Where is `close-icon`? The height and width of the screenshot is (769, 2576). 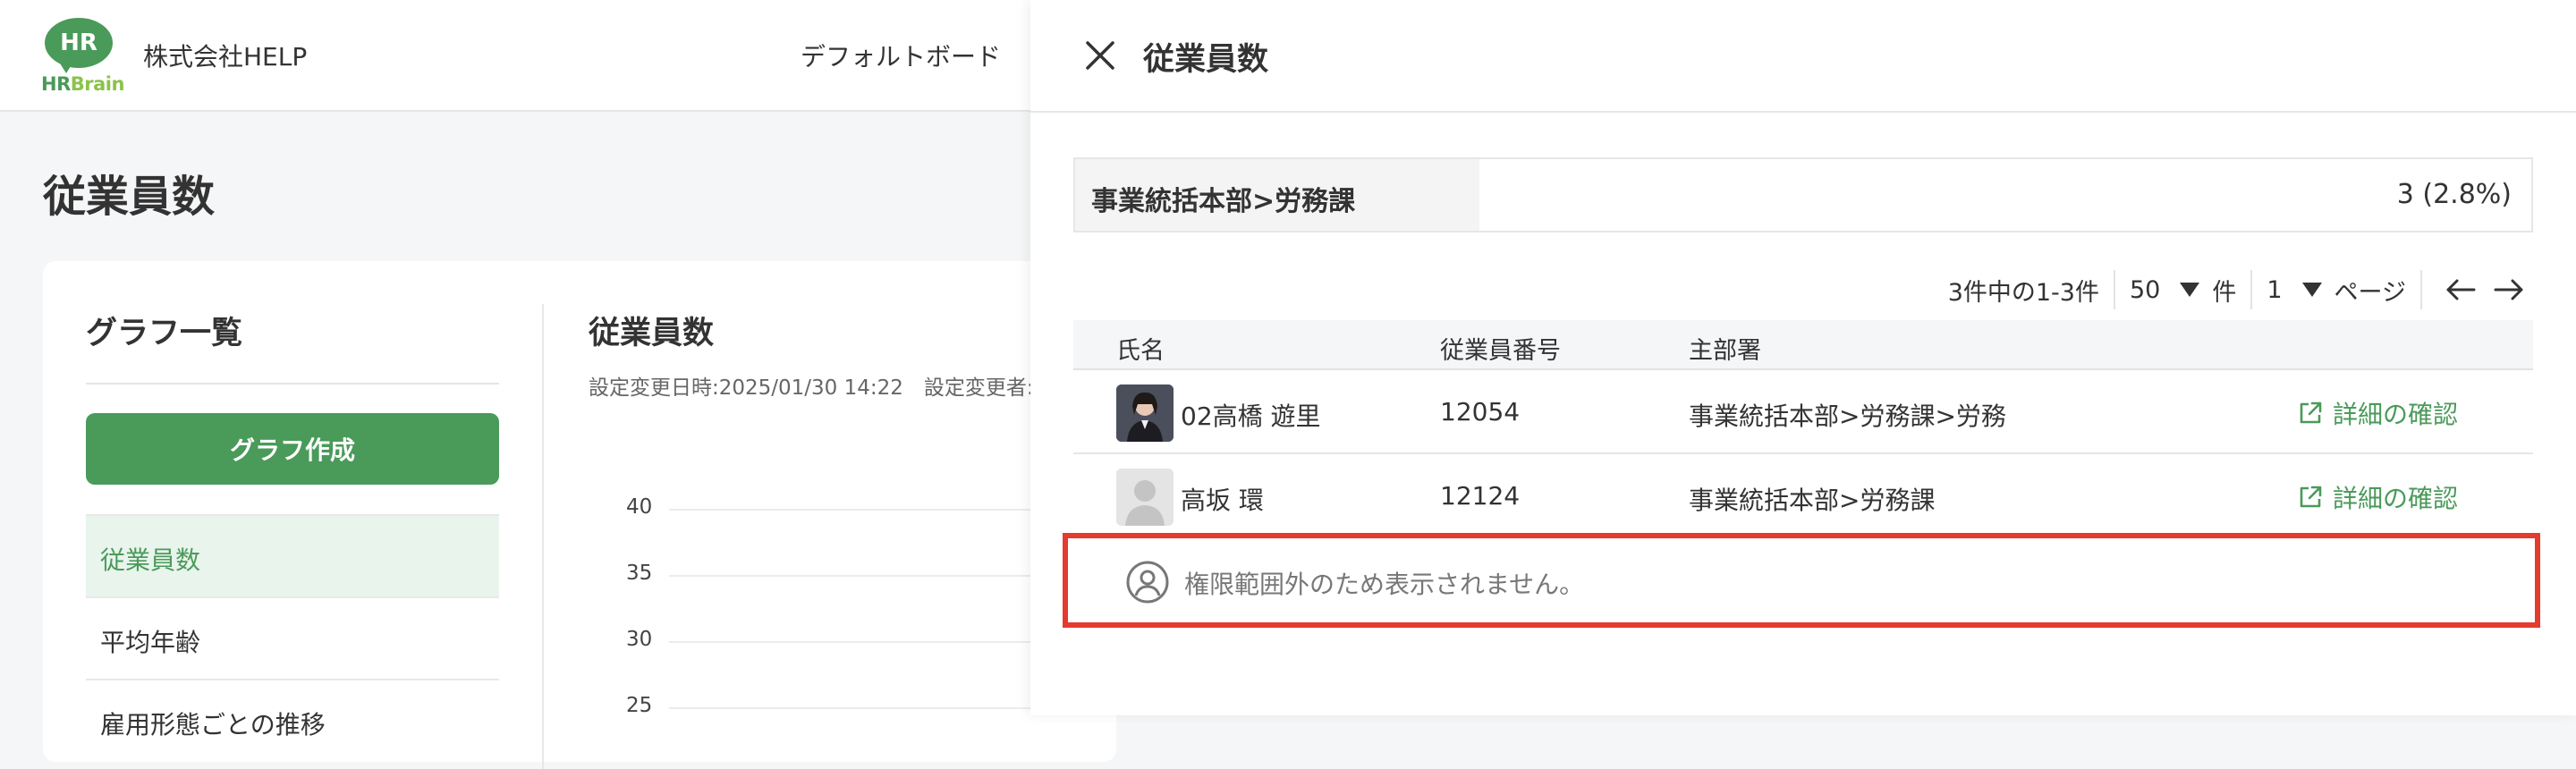
close-icon is located at coordinates (1100, 56).